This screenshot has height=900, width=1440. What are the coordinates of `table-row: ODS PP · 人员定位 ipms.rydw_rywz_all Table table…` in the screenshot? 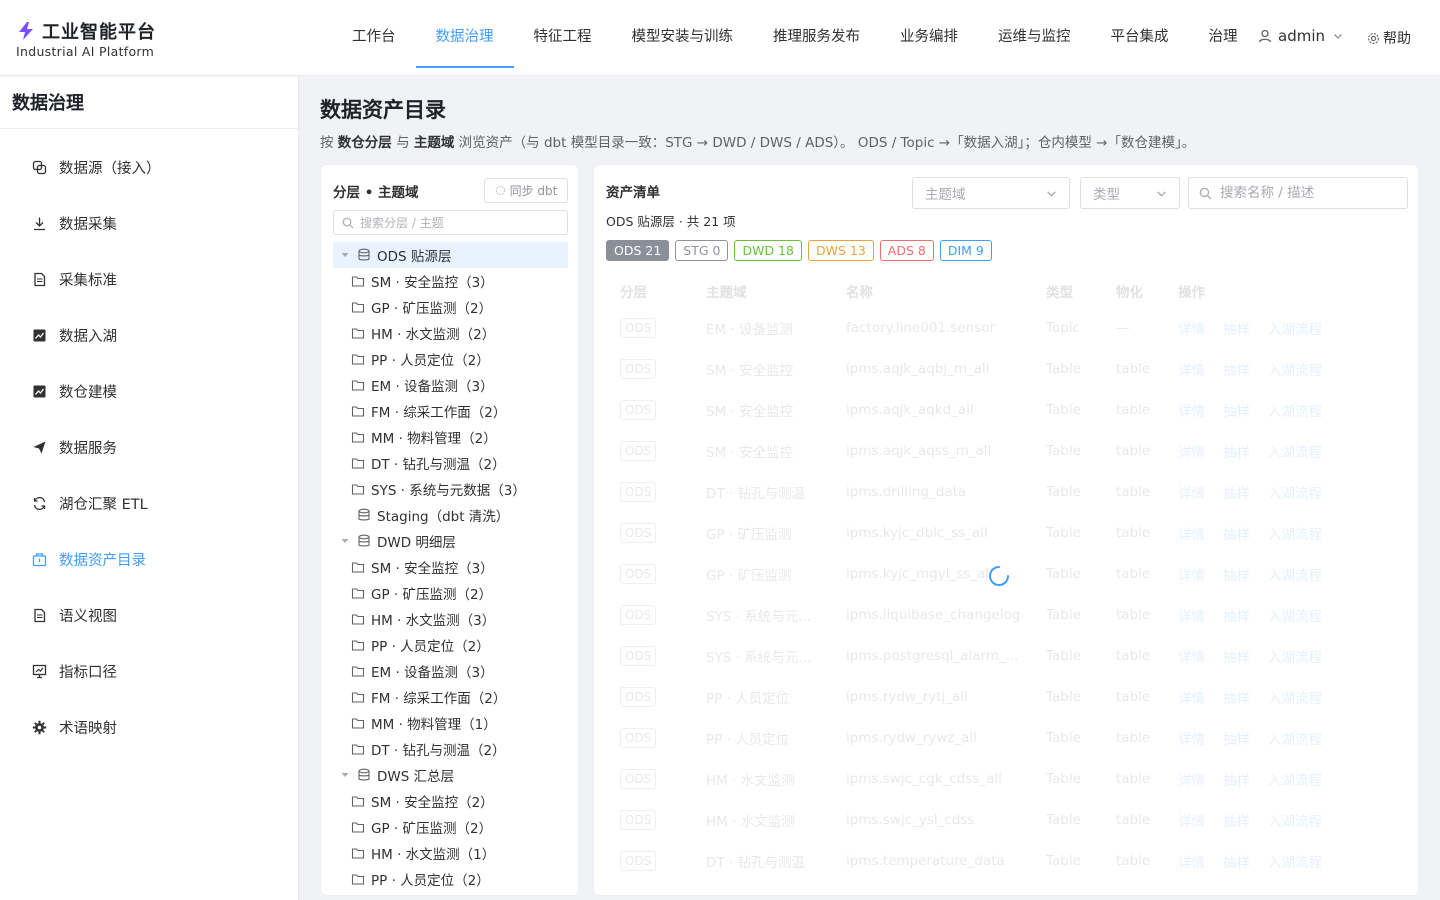 It's located at (1006, 737).